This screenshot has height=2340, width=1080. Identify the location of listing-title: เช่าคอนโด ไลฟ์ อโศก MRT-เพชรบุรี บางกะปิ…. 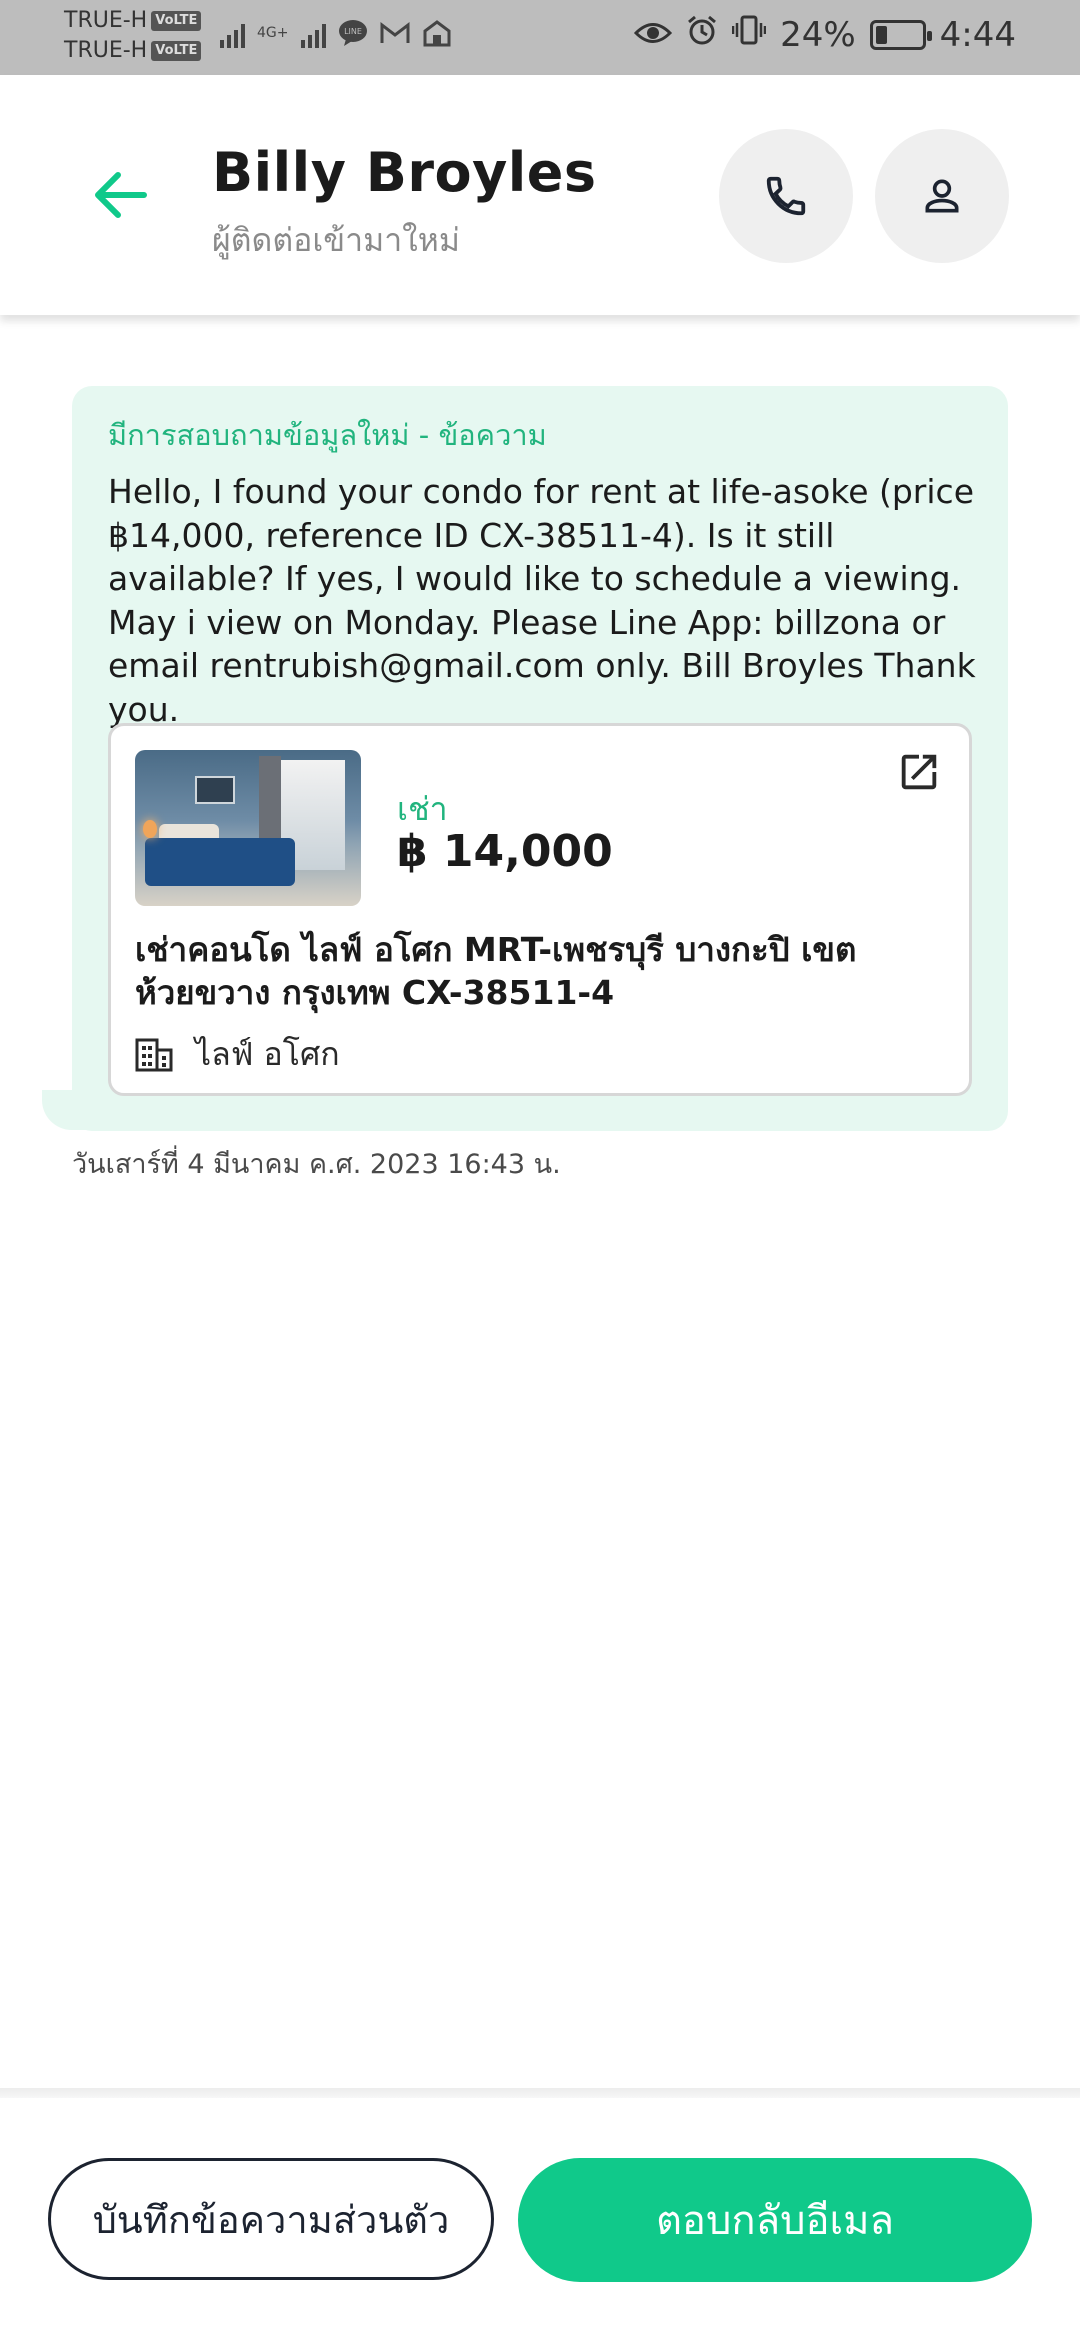
(496, 971).